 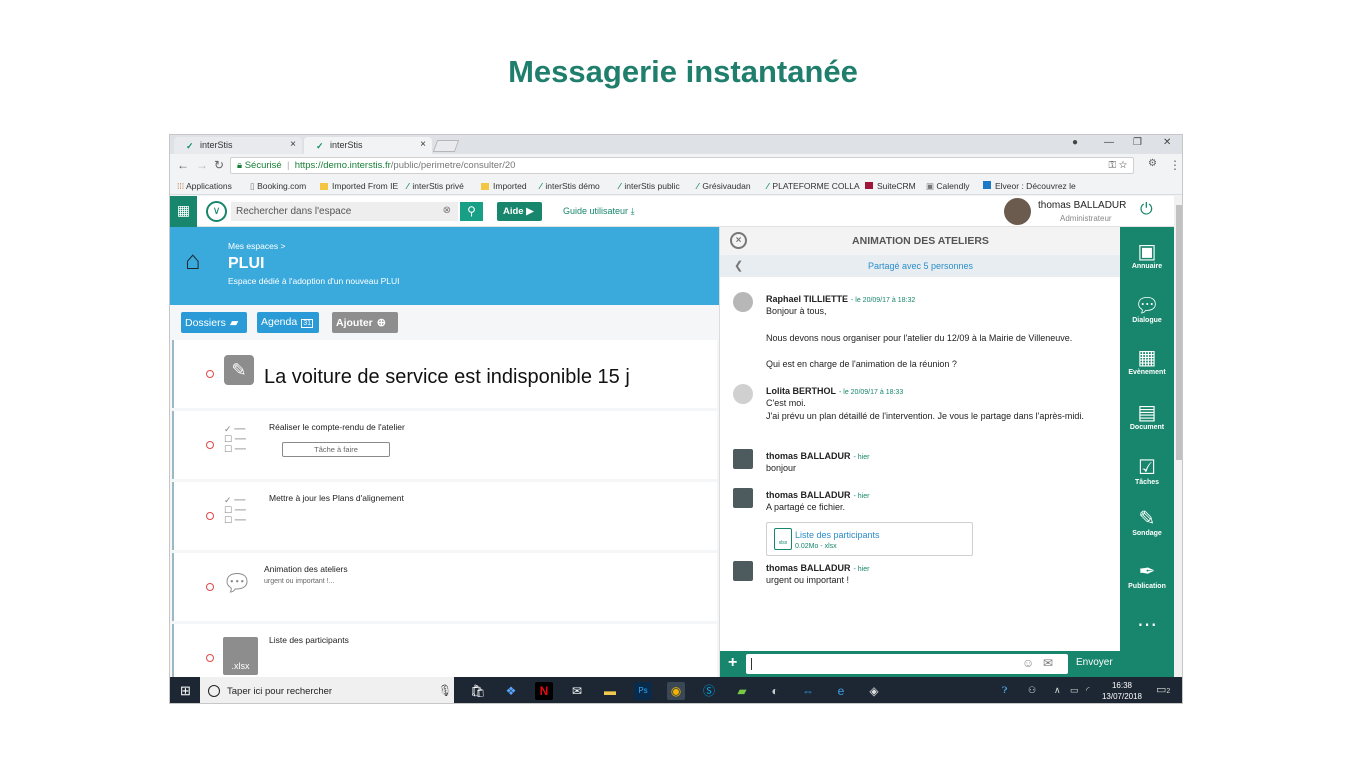 I want to click on shared-with-label: Partagé avec 5 personnes, so click(x=920, y=266).